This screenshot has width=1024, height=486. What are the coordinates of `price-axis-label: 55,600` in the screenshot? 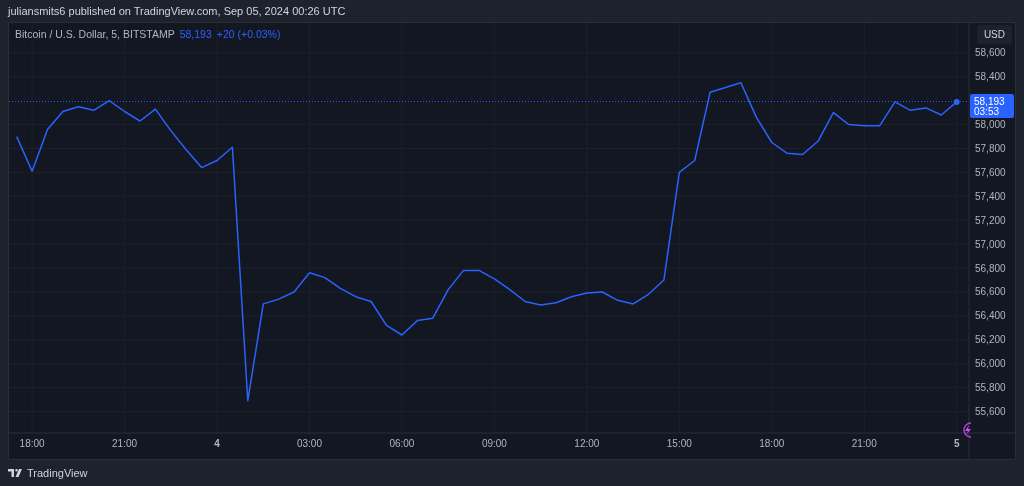 It's located at (990, 411).